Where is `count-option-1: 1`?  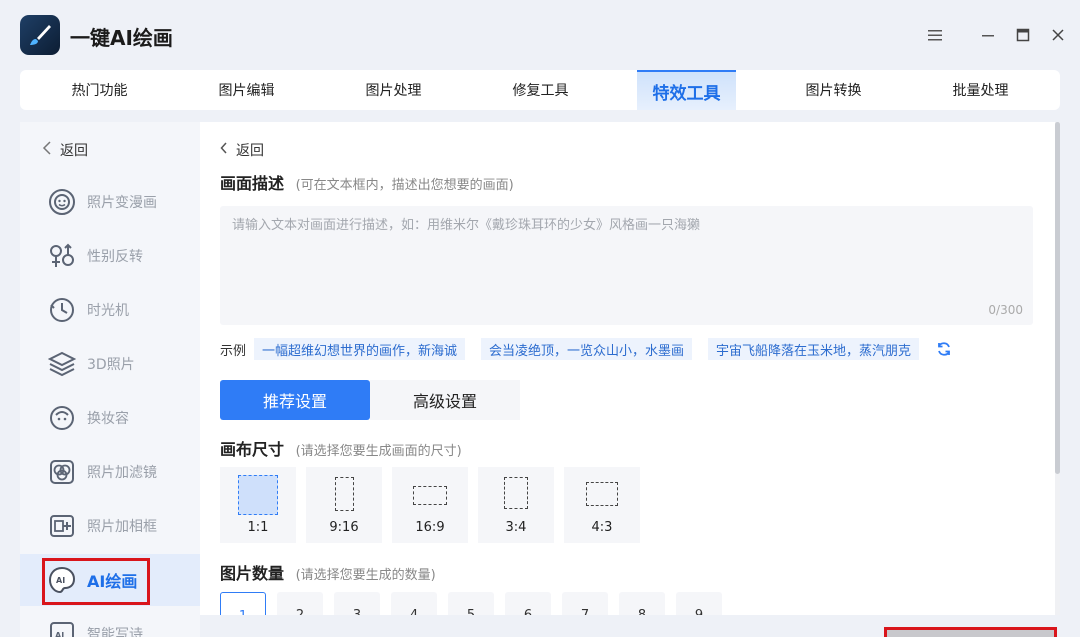
count-option-1: 1 is located at coordinates (243, 603).